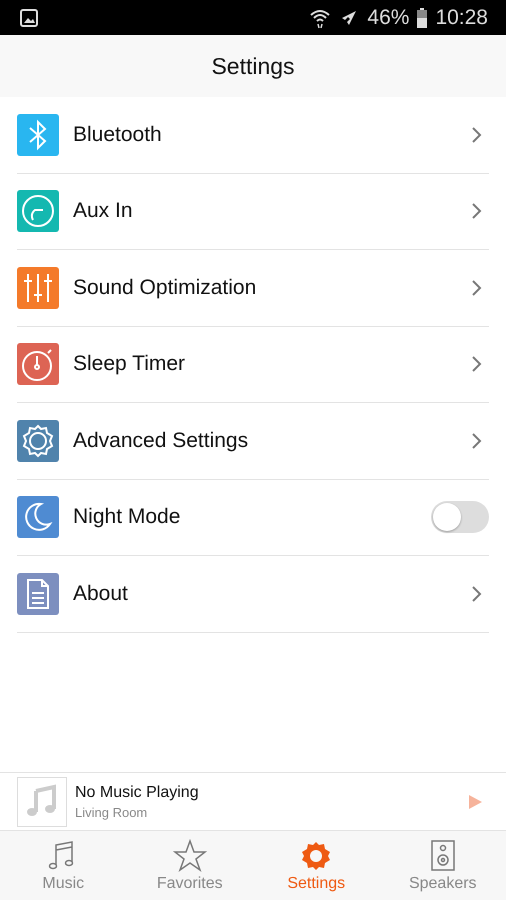 This screenshot has height=900, width=506. I want to click on star-icon, so click(189, 855).